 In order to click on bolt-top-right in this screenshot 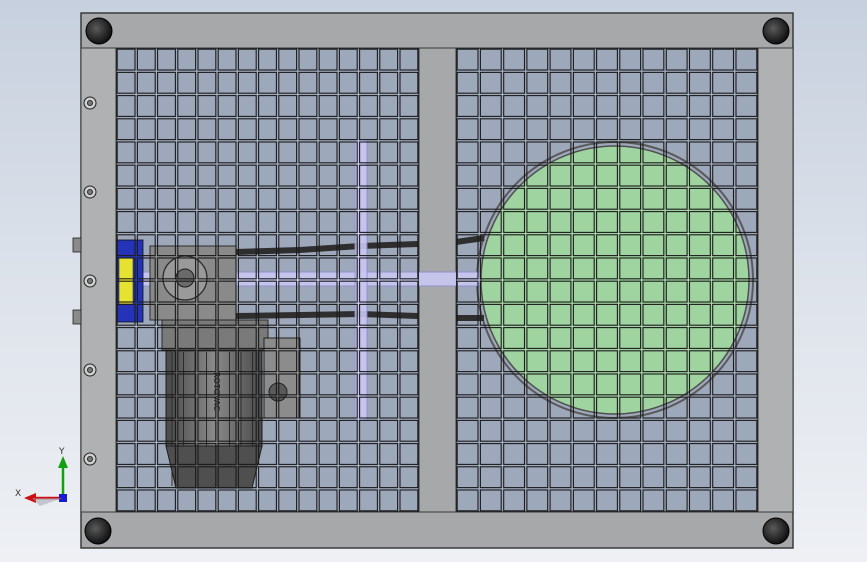, I will do `click(776, 31)`.